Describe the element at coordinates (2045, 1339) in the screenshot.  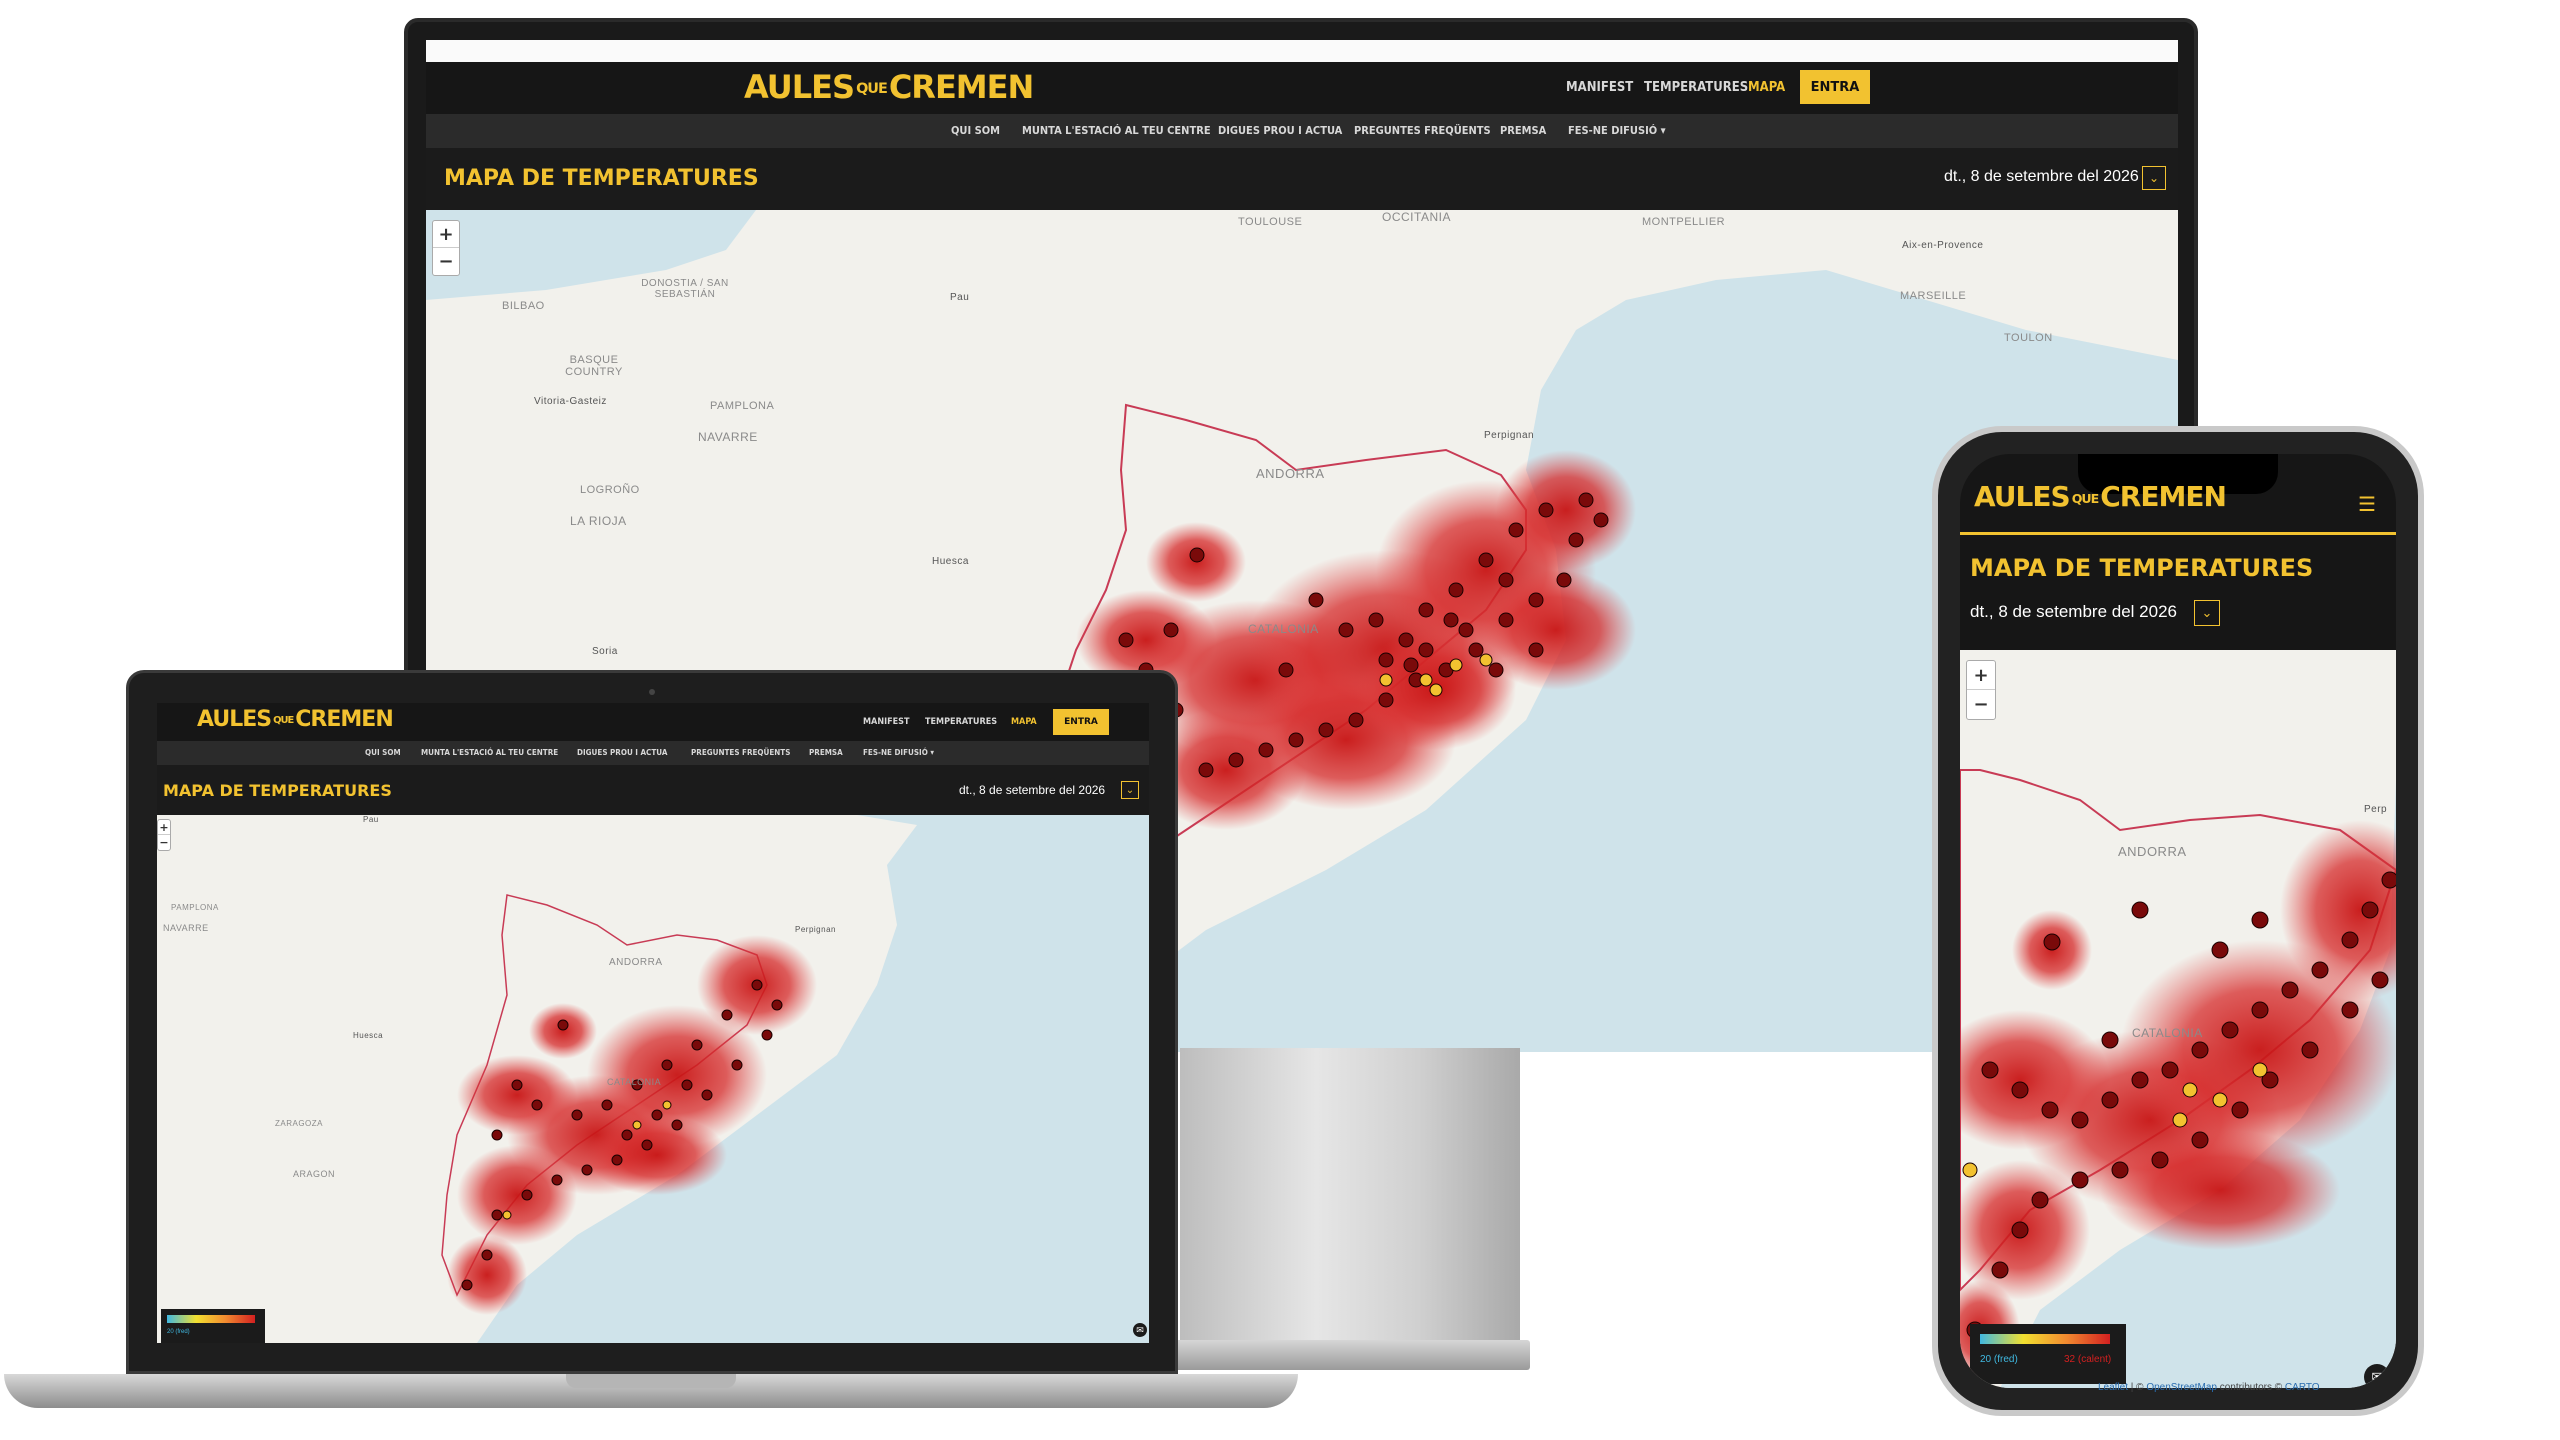
I see `legend-gradient` at that location.